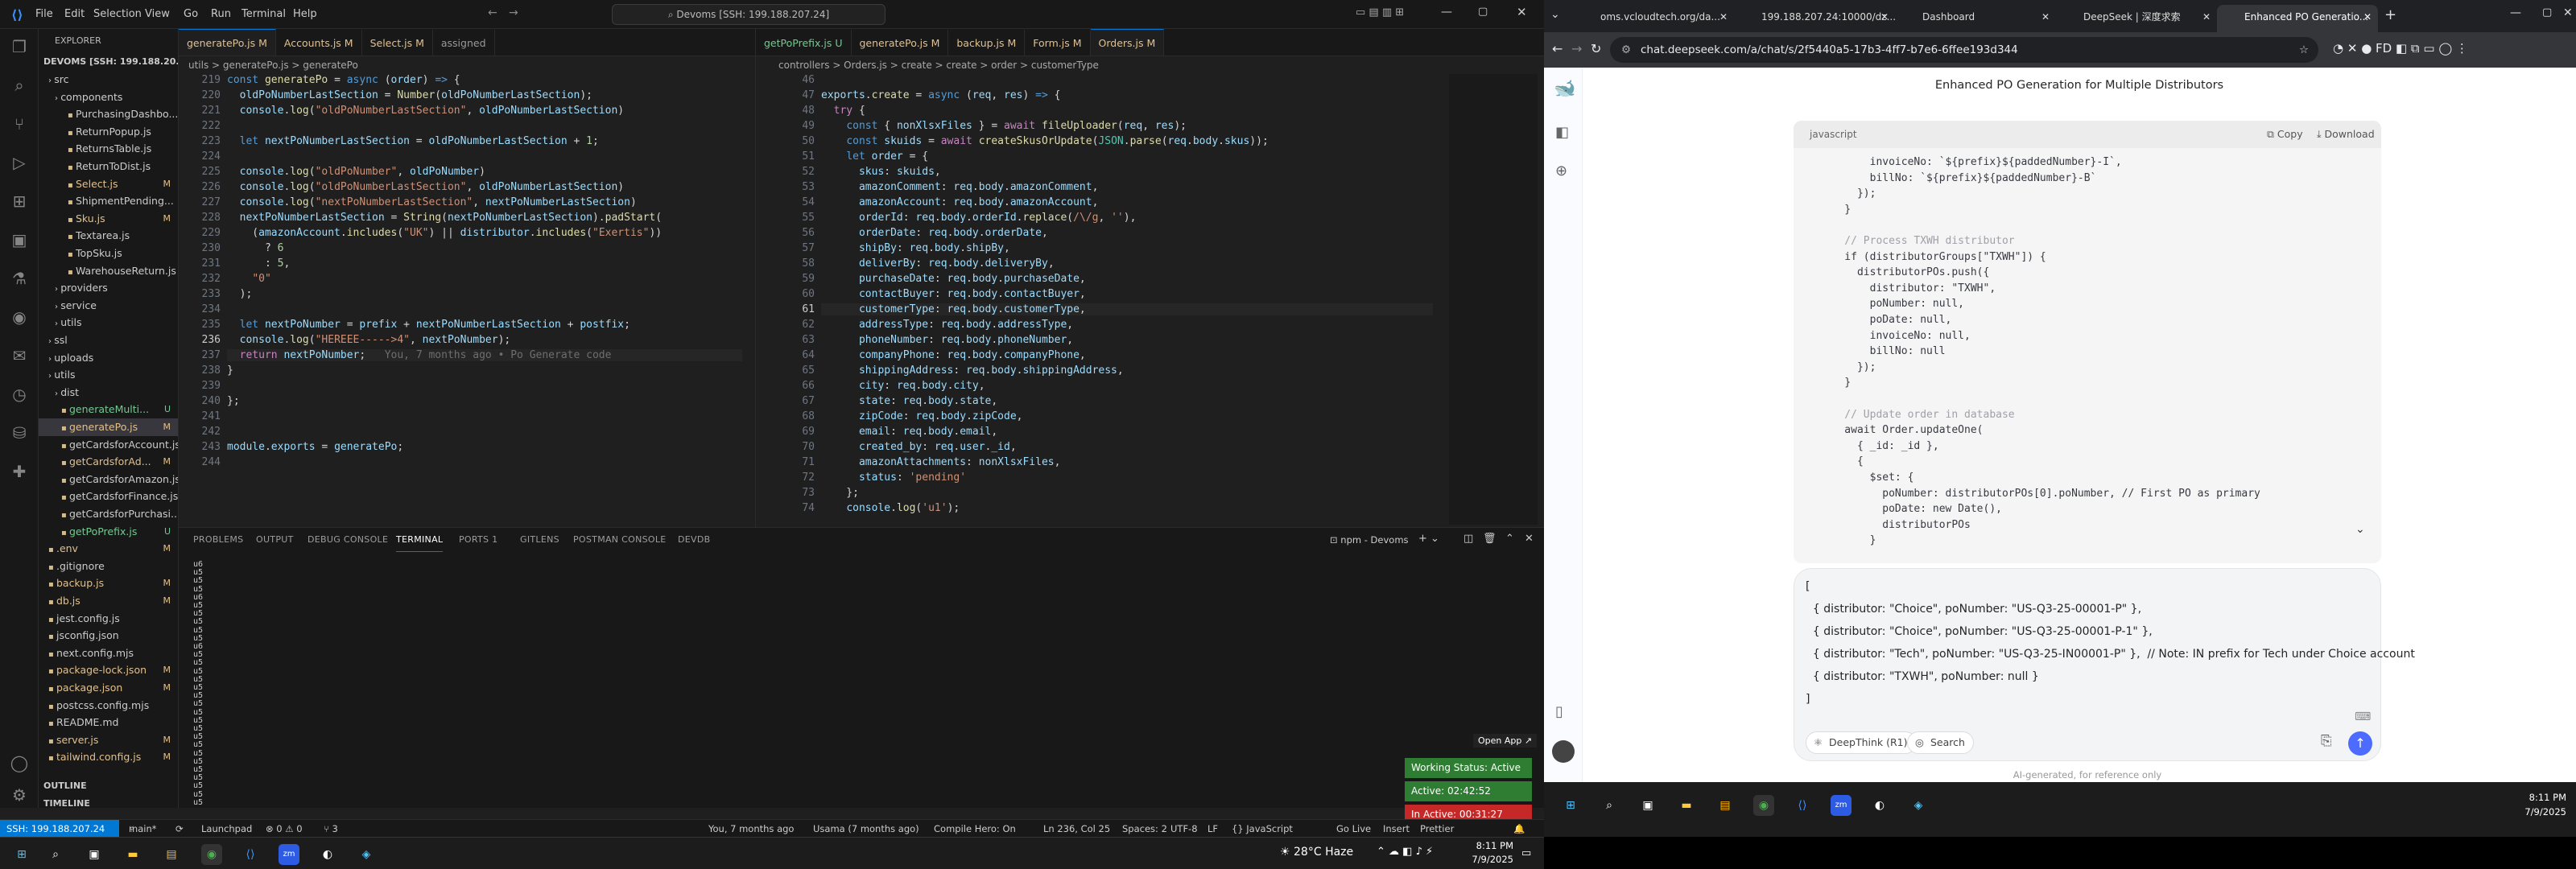 This screenshot has width=2576, height=869. What do you see at coordinates (1647, 805) in the screenshot?
I see `task-view-icon: ▣` at bounding box center [1647, 805].